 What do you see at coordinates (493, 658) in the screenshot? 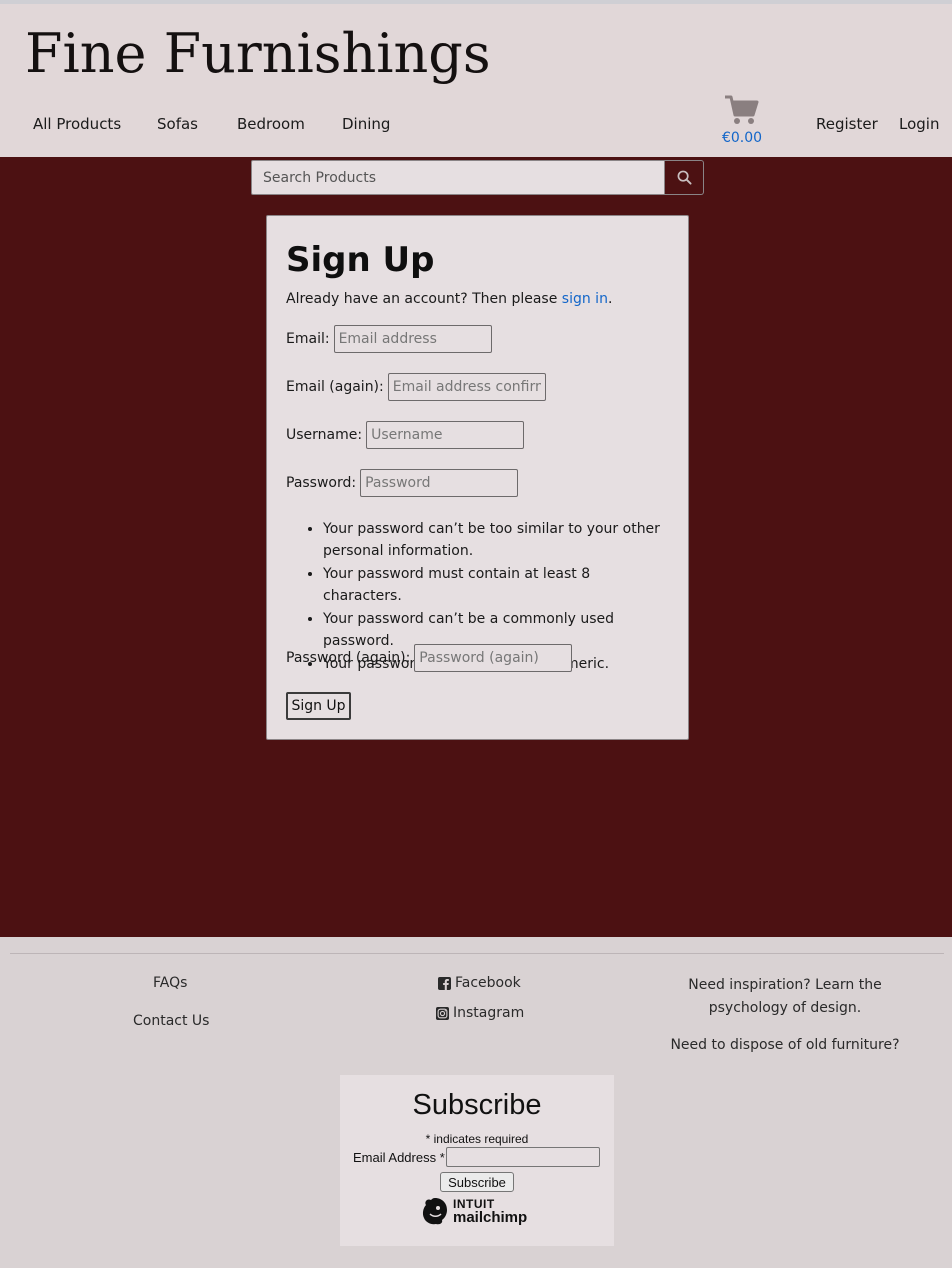
I see `password-again-field` at bounding box center [493, 658].